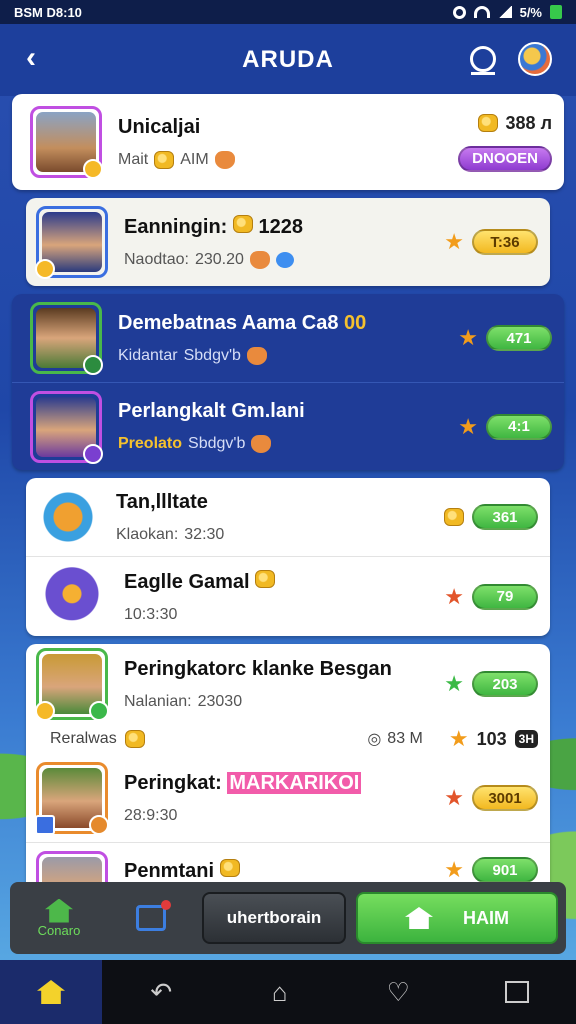  Describe the element at coordinates (288, 798) in the screenshot. I see `player-row: Peringkat: MARKARIKOI 28:9:30 ★ 3001` at that location.